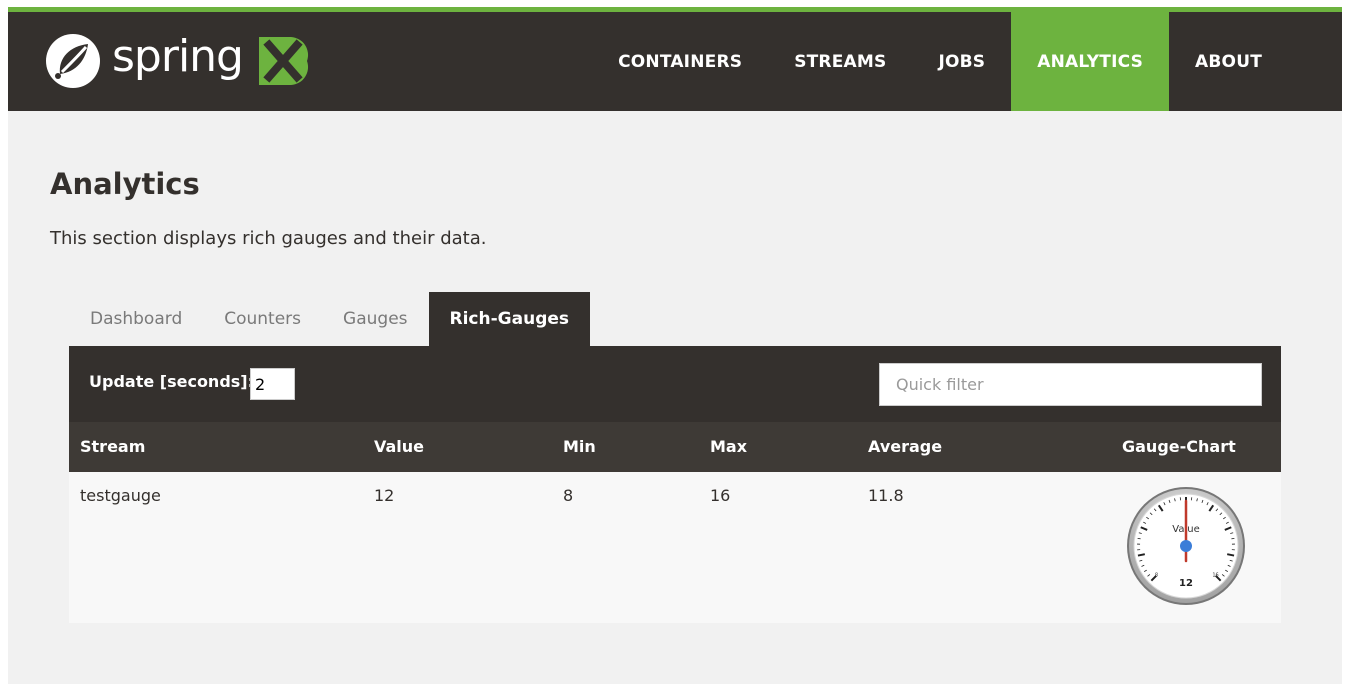 The width and height of the screenshot is (1348, 684). What do you see at coordinates (568, 495) in the screenshot?
I see `cell-min: 8` at bounding box center [568, 495].